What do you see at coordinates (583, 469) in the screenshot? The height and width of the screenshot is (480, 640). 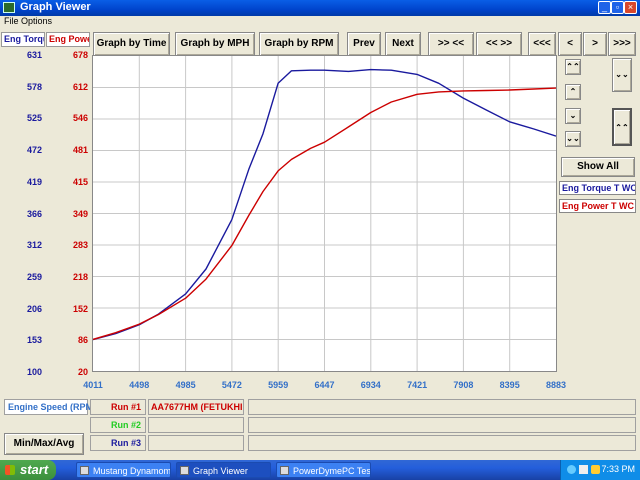 I see `volume-icon` at bounding box center [583, 469].